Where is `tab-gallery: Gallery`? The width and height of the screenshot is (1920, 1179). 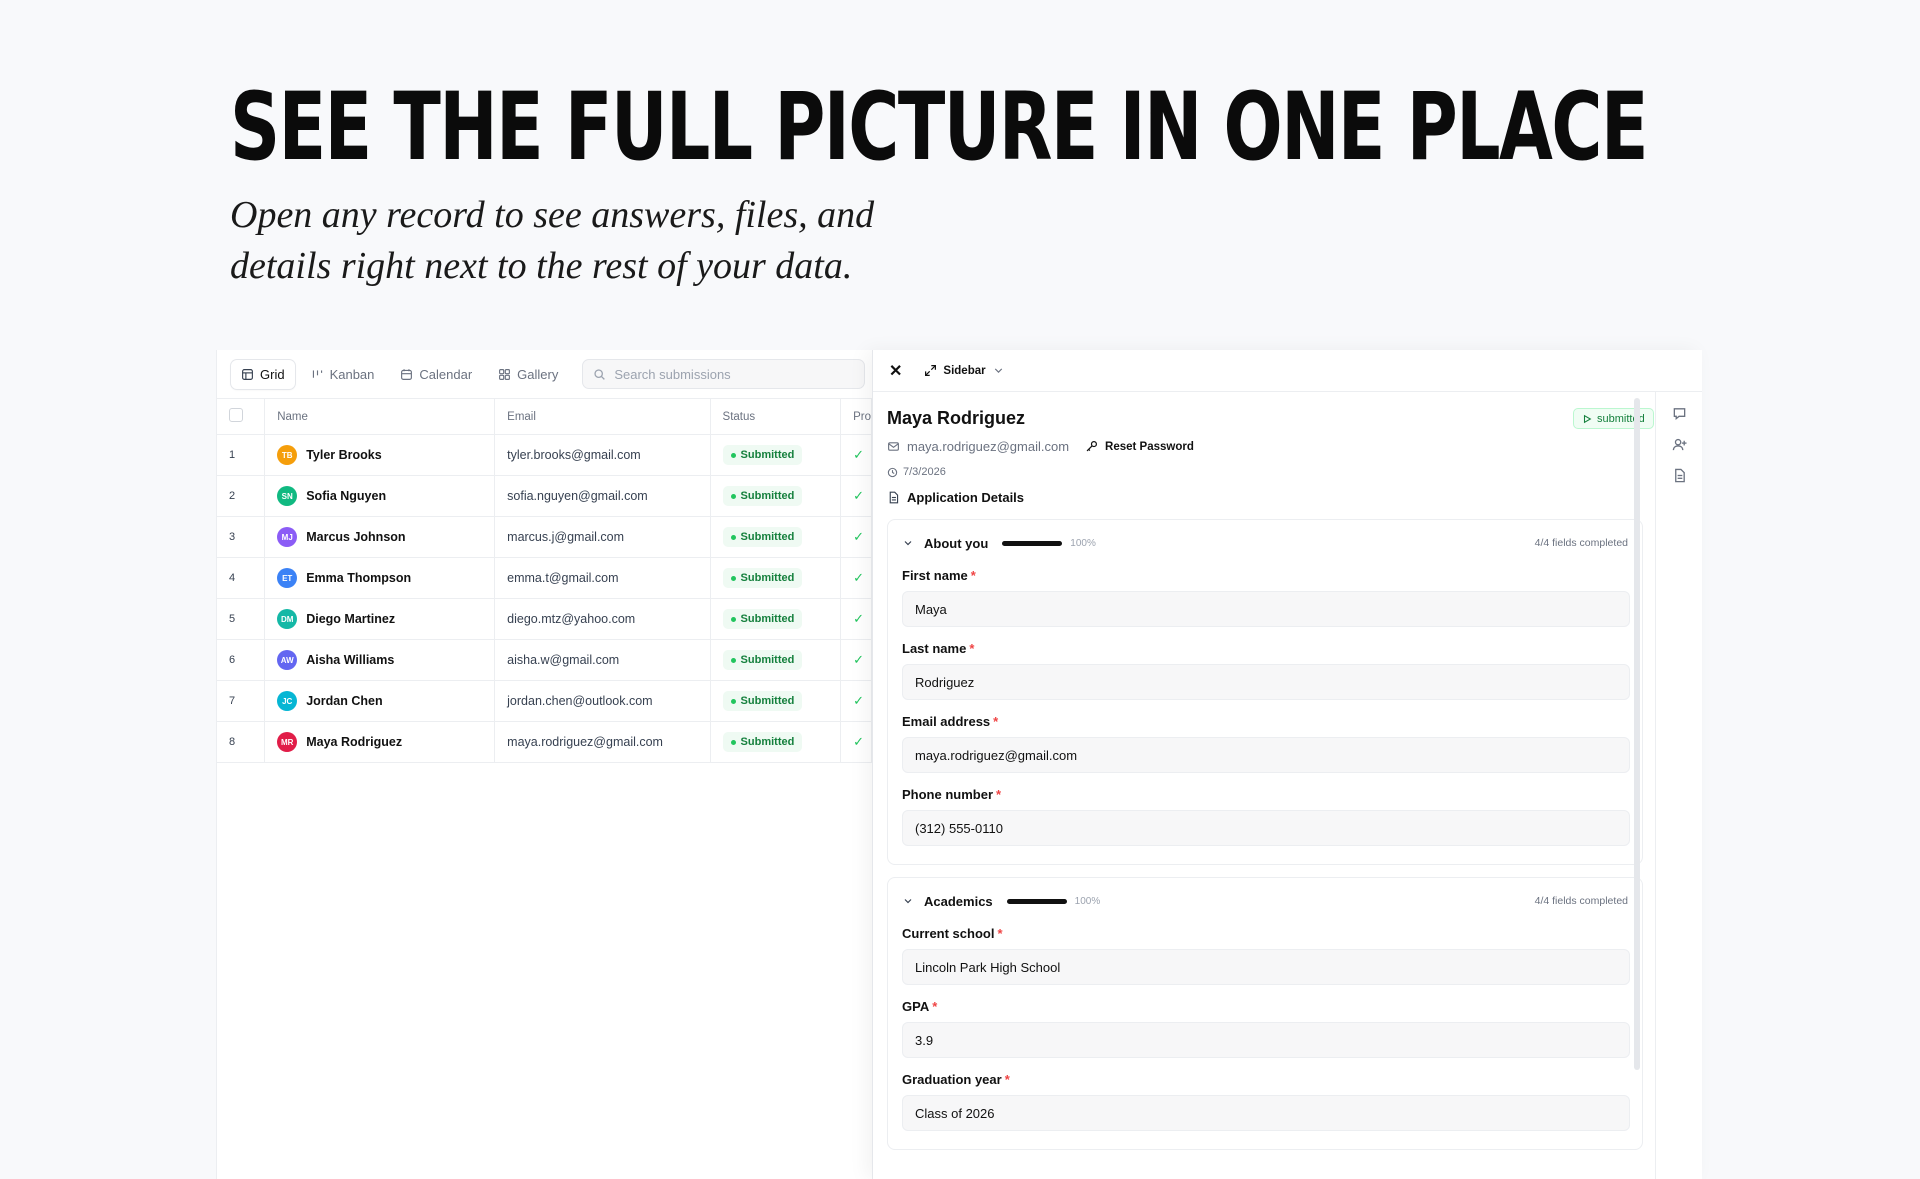
tab-gallery: Gallery is located at coordinates (528, 374).